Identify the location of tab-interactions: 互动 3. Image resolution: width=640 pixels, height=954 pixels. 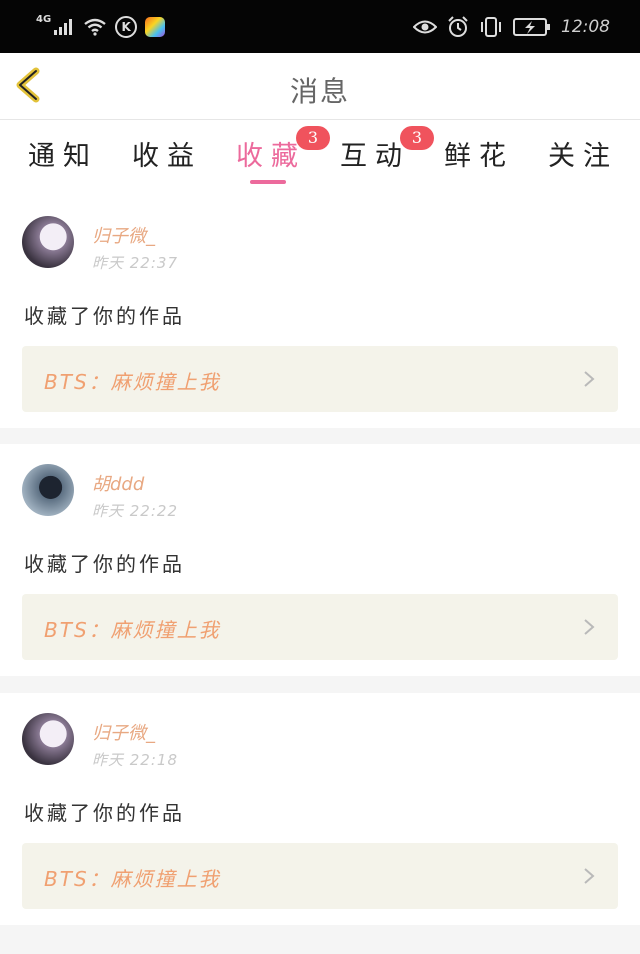
(382, 150).